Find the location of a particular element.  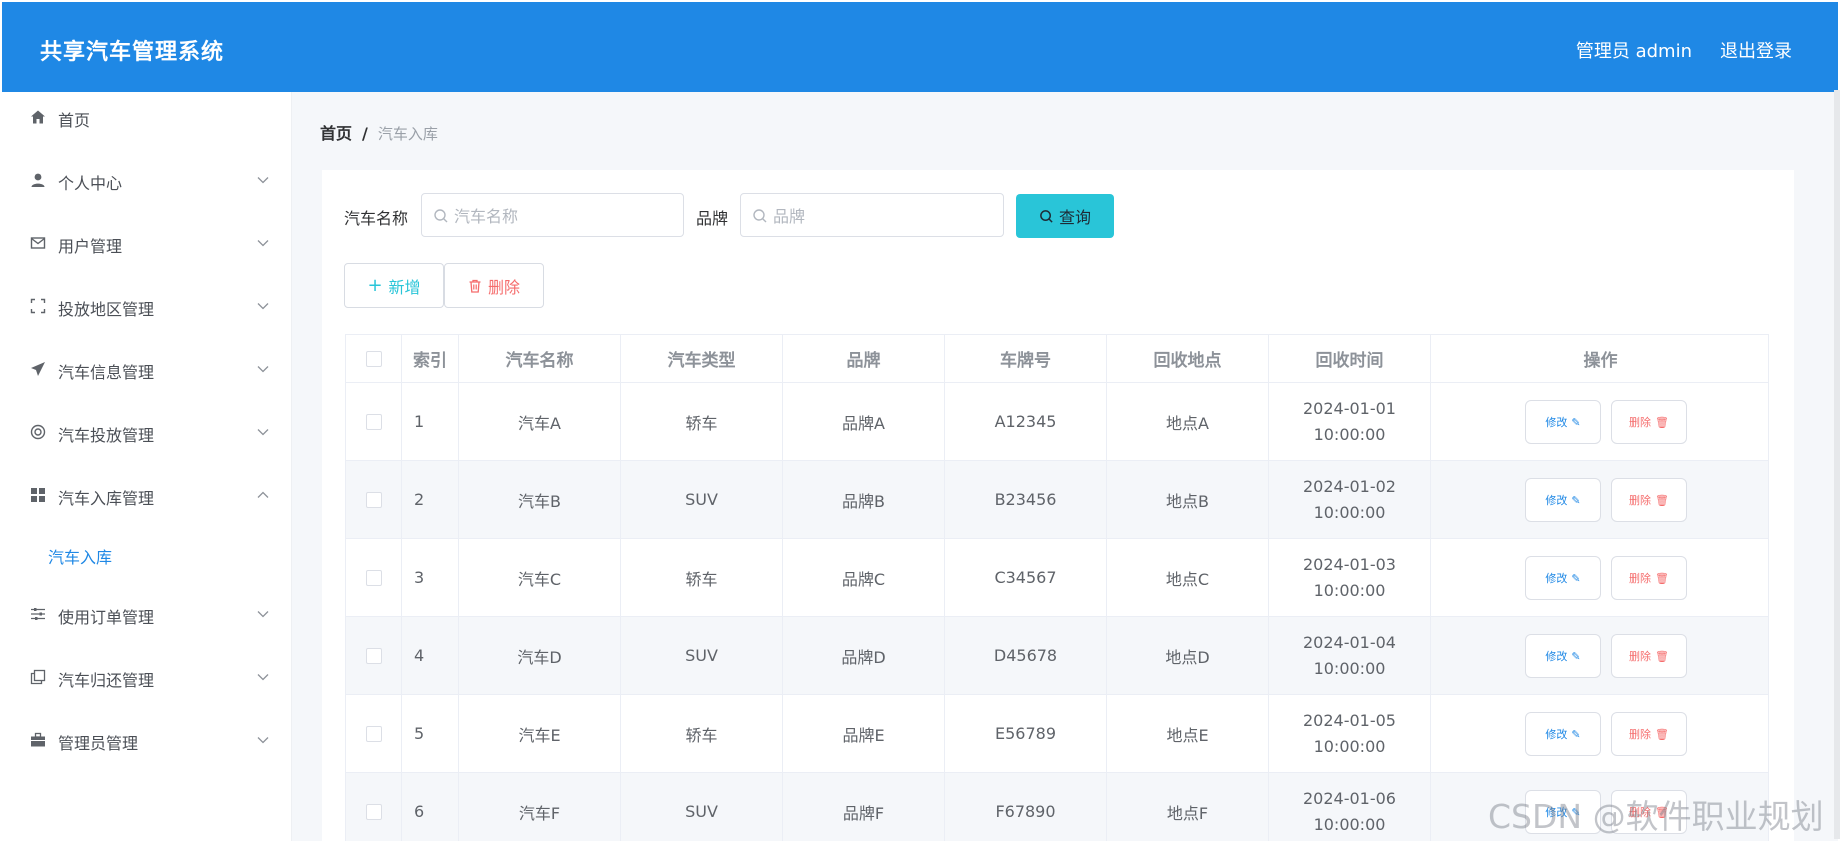

sidebar-item-car-return-management: 汽车归还管理 is located at coordinates (147, 677).